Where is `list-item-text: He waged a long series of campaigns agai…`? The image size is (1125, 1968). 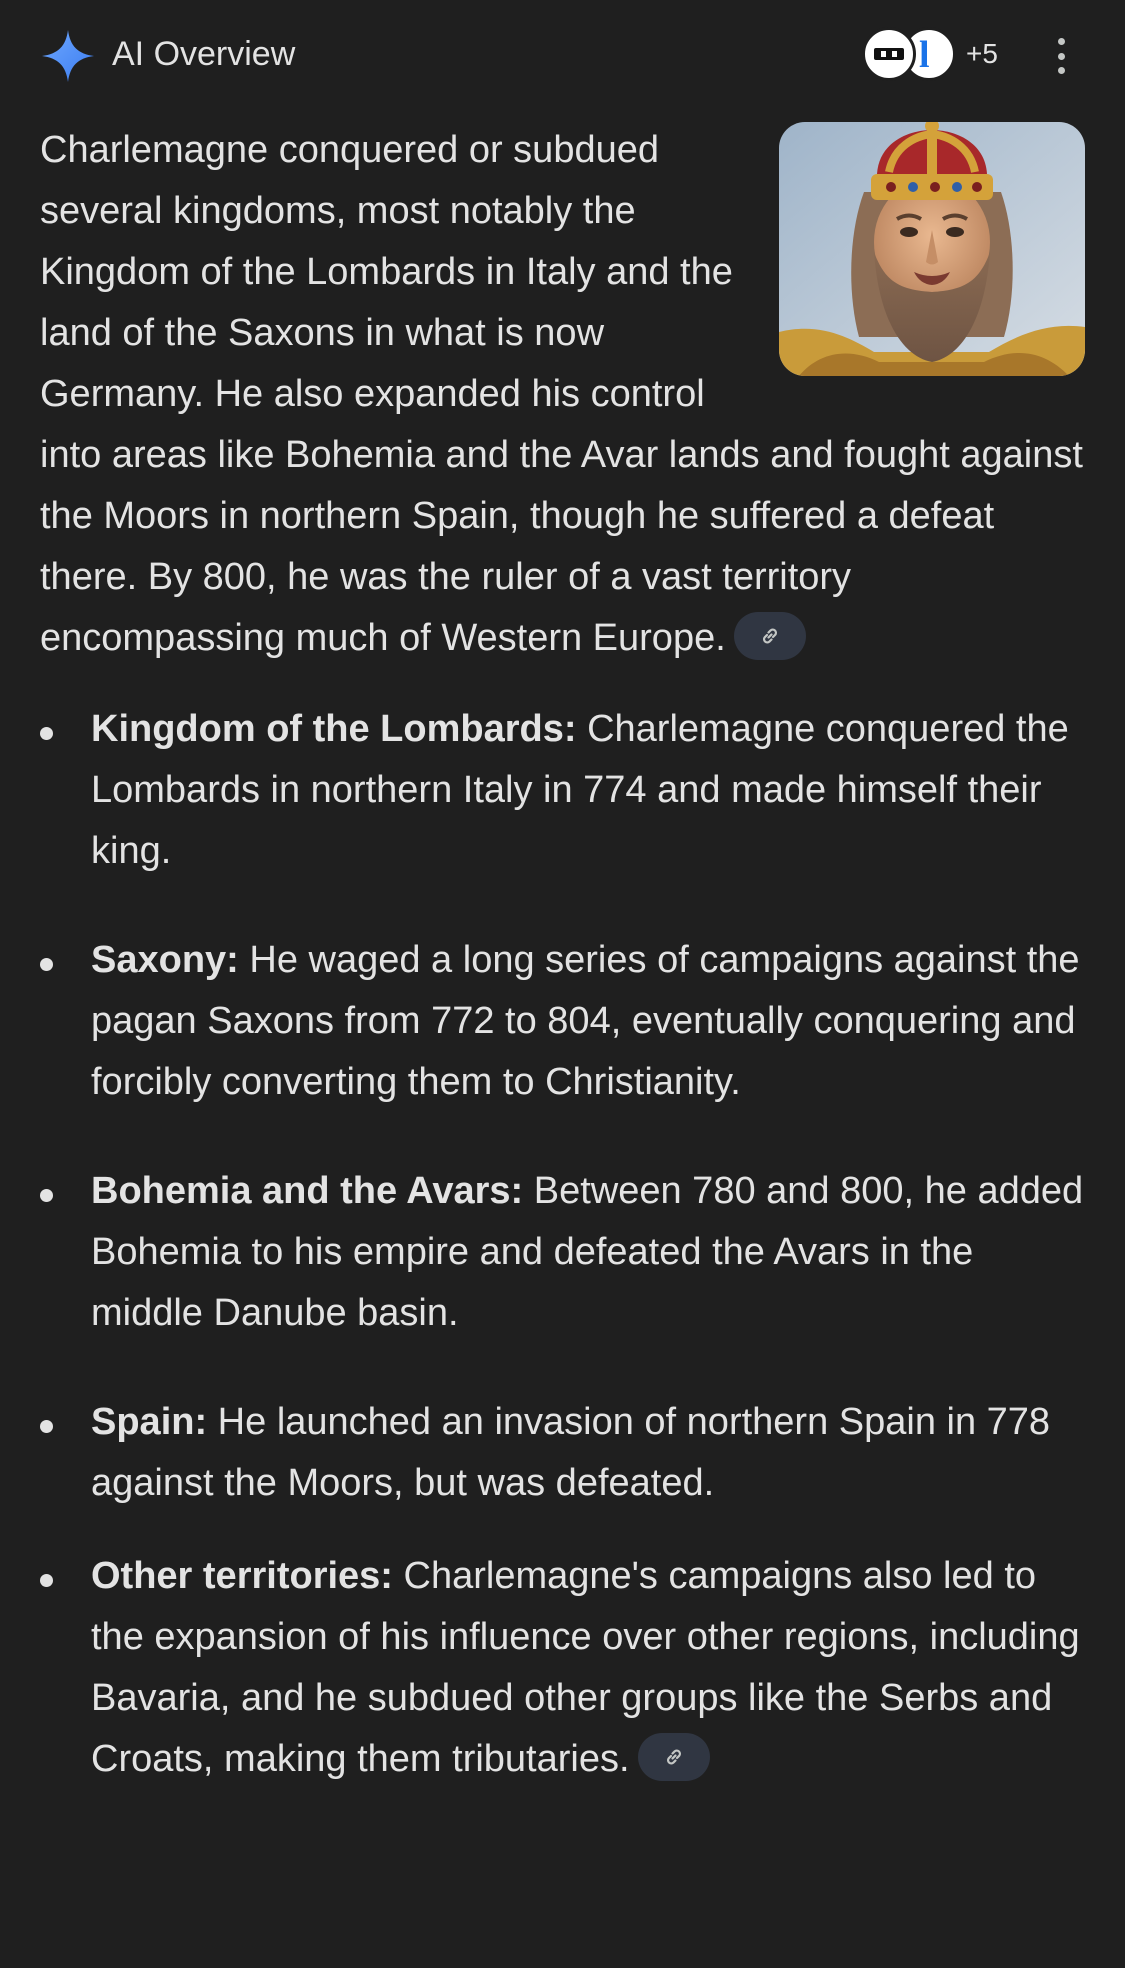 list-item-text: He waged a long series of campaigns agai… is located at coordinates (585, 1021).